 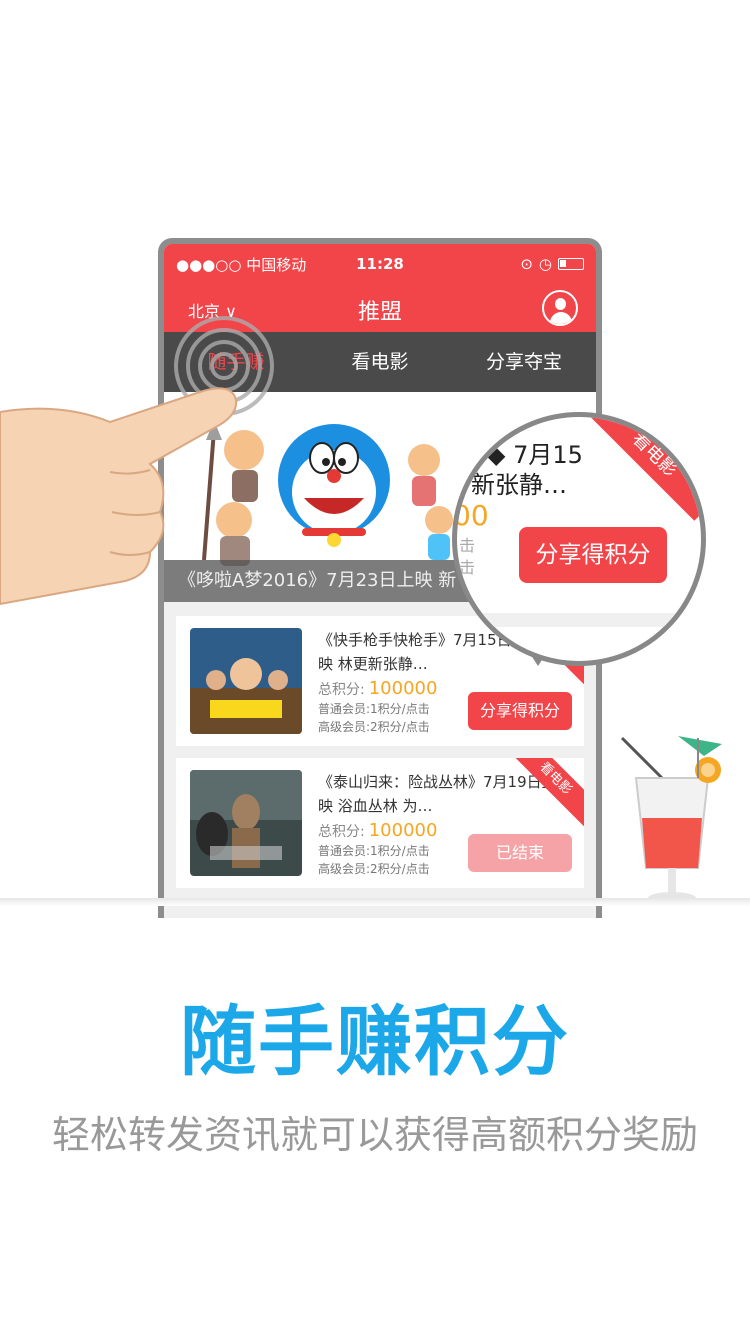 I want to click on status-bar: ●●●○○ 中国移动 11:28 ⊙ ◷, so click(x=380, y=264).